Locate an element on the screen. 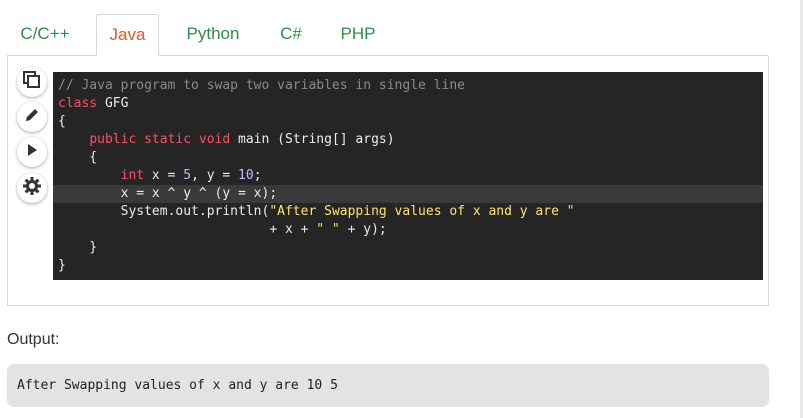  settings-button is located at coordinates (32, 188).